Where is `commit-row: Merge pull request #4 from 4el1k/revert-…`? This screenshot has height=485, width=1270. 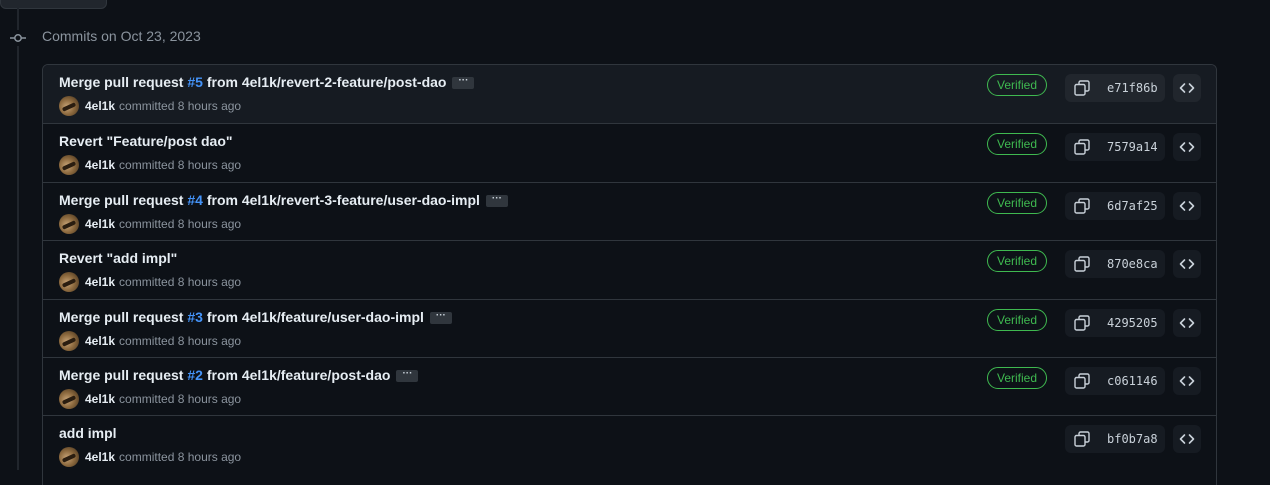
commit-row: Merge pull request #4 from 4el1k/revert-… is located at coordinates (629, 210).